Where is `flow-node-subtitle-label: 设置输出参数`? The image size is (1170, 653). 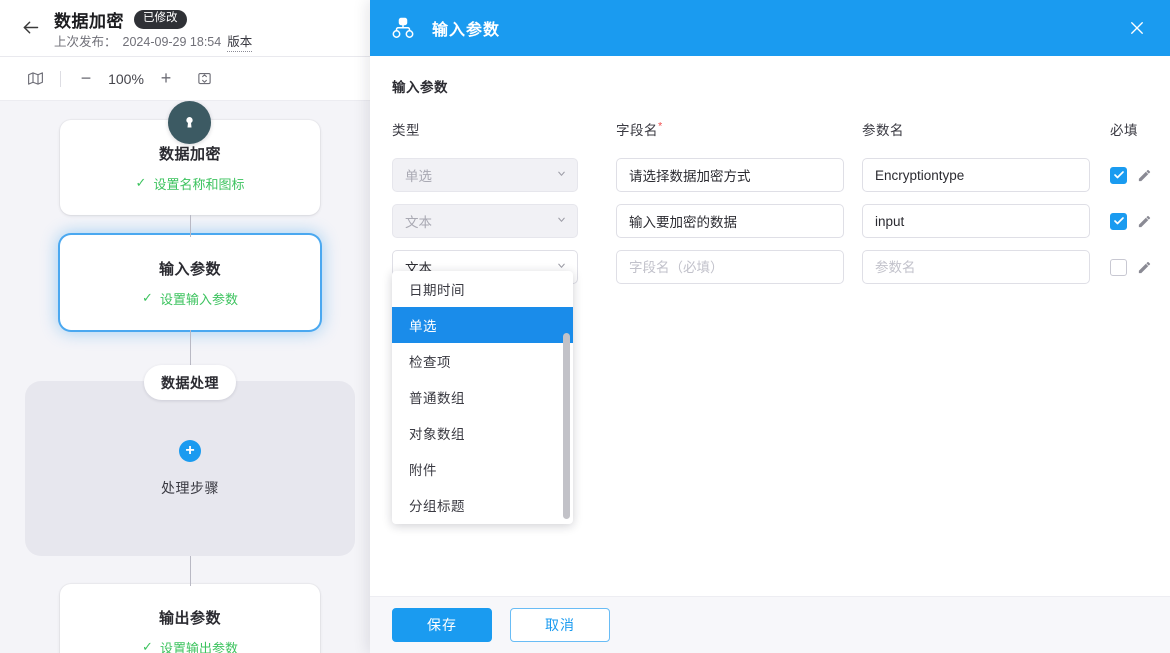 flow-node-subtitle-label: 设置输出参数 is located at coordinates (198, 646).